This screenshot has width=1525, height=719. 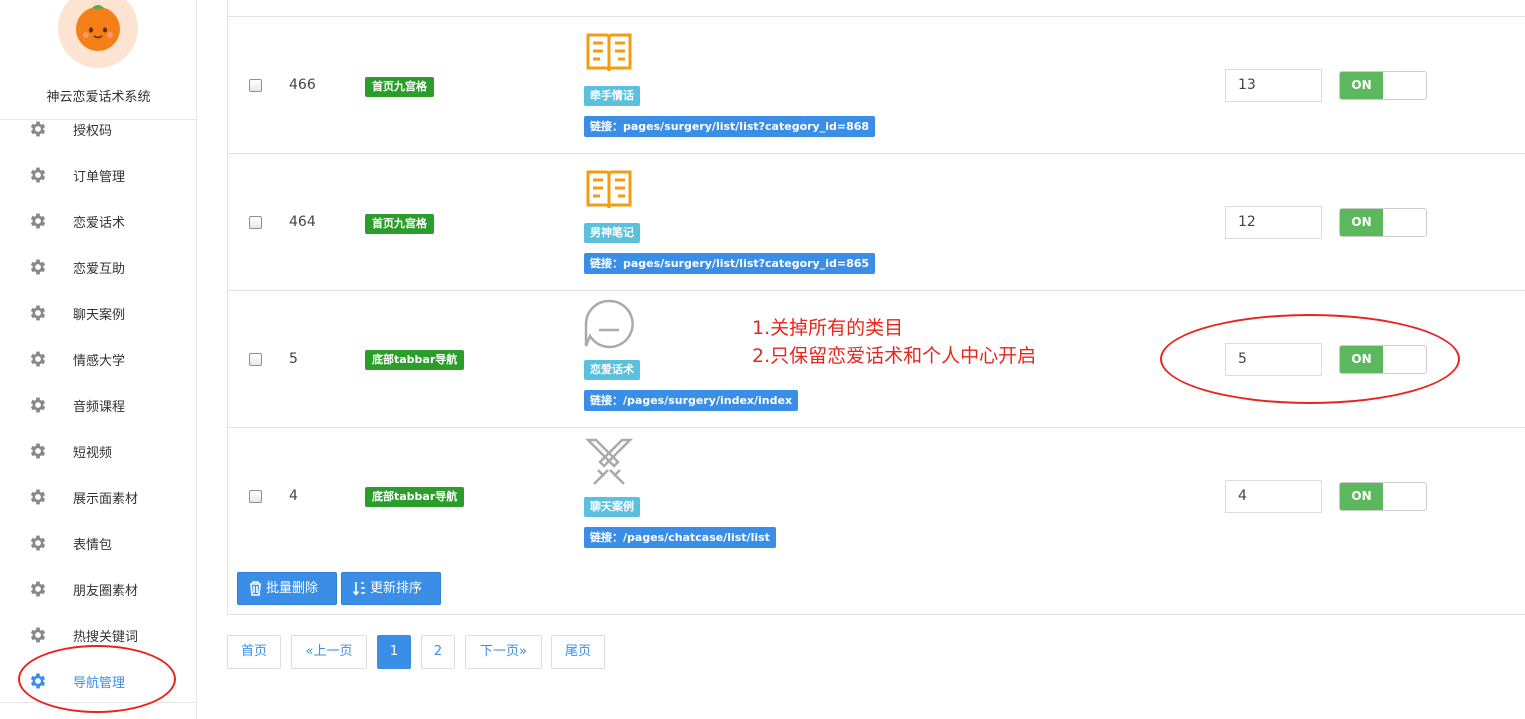 I want to click on sidebar-item-moments-material: 朋友圈素材, so click(x=98, y=589).